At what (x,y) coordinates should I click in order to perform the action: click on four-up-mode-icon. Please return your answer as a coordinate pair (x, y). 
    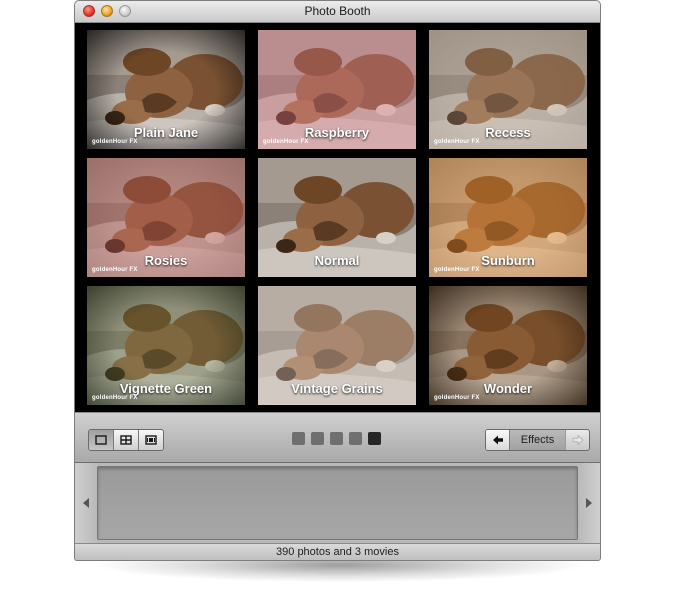
    Looking at the image, I should click on (126, 440).